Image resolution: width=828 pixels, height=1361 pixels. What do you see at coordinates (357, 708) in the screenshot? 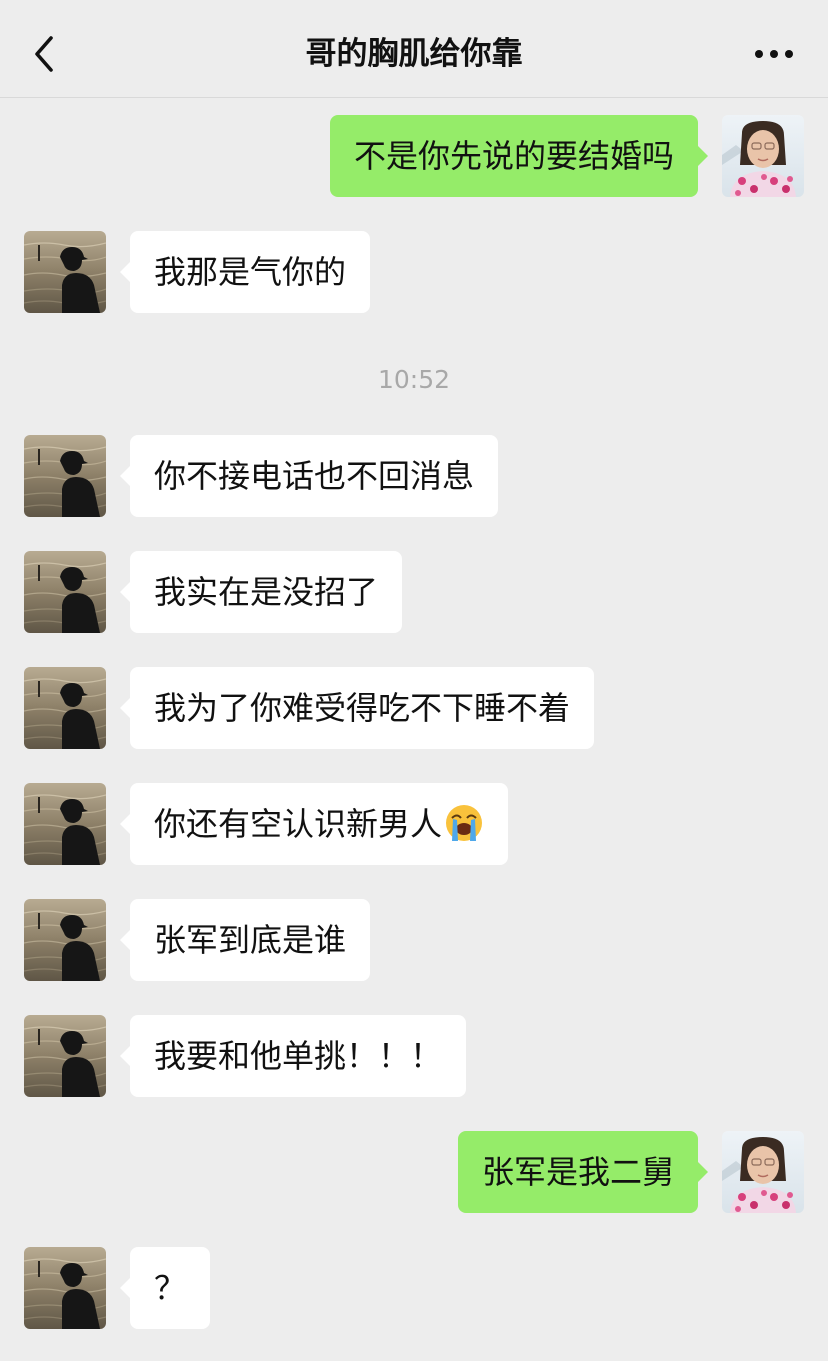
I see `message-bubble: 我为了你难受得吃不下睡不着` at bounding box center [357, 708].